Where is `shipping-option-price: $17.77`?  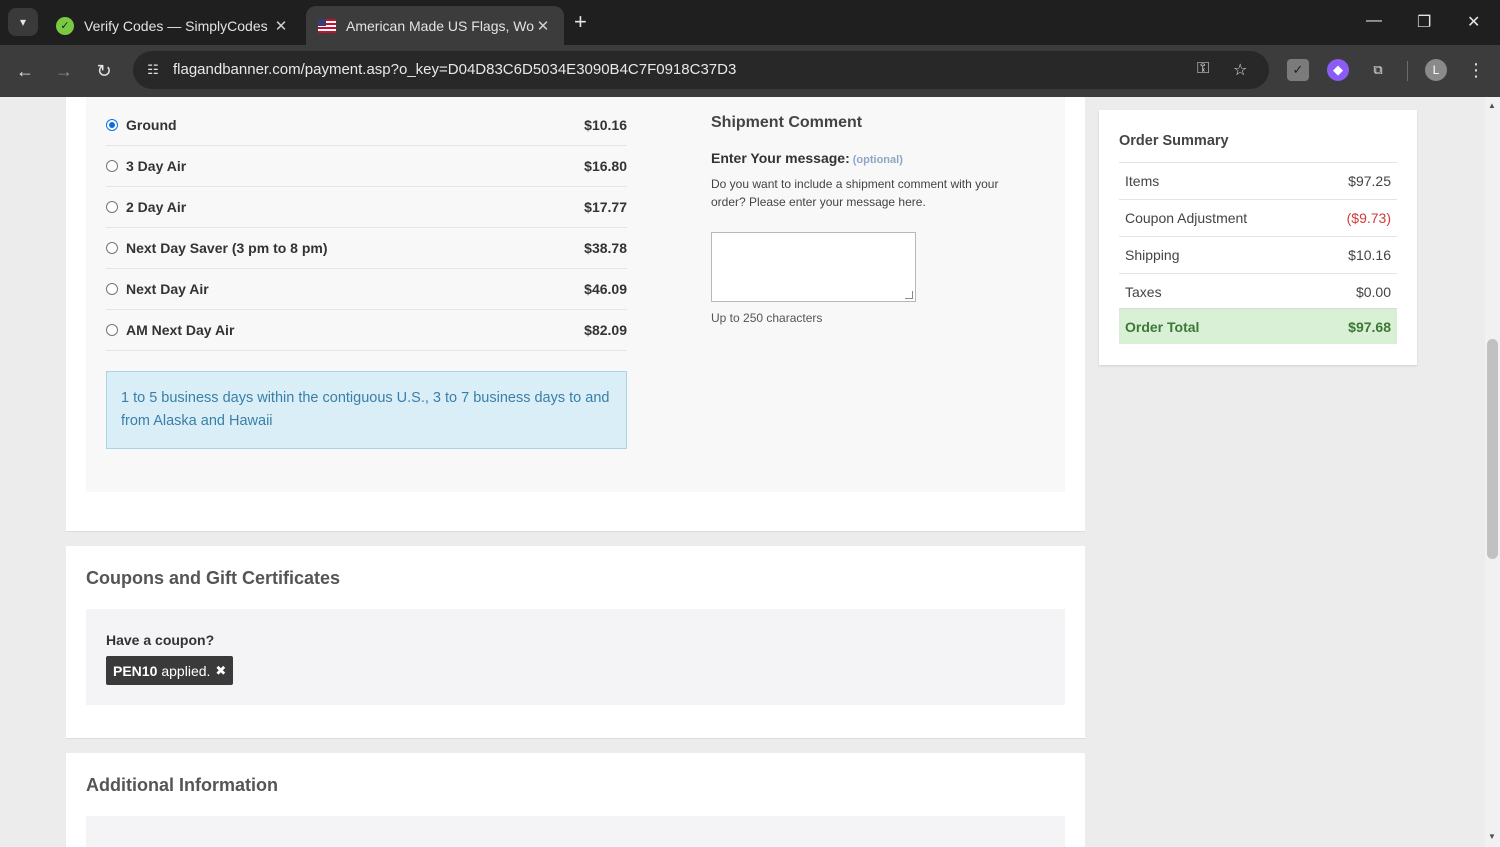
shipping-option-price: $17.77 is located at coordinates (605, 207).